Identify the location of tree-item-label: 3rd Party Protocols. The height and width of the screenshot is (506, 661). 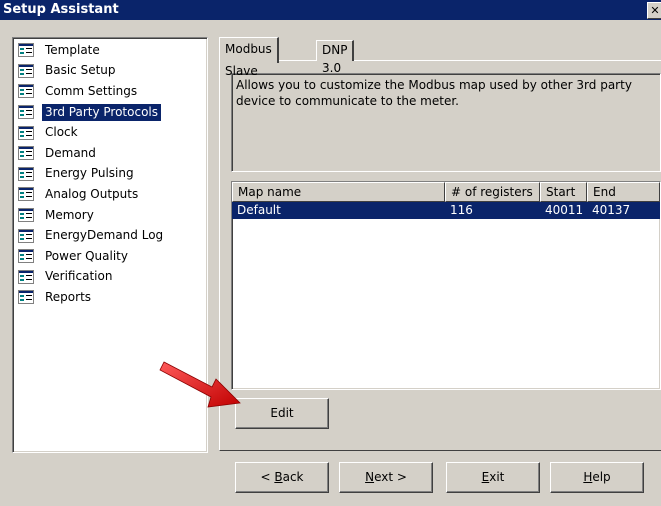
(102, 112).